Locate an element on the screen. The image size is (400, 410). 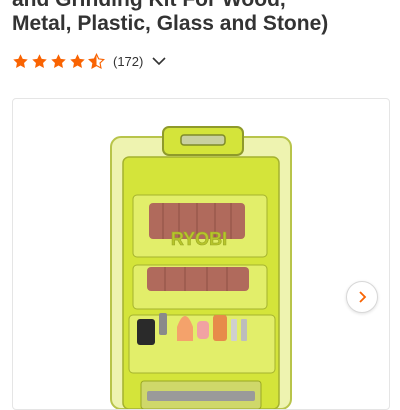
product-title-line-1: and Grinding Kit For Wood, is located at coordinates (202, 6).